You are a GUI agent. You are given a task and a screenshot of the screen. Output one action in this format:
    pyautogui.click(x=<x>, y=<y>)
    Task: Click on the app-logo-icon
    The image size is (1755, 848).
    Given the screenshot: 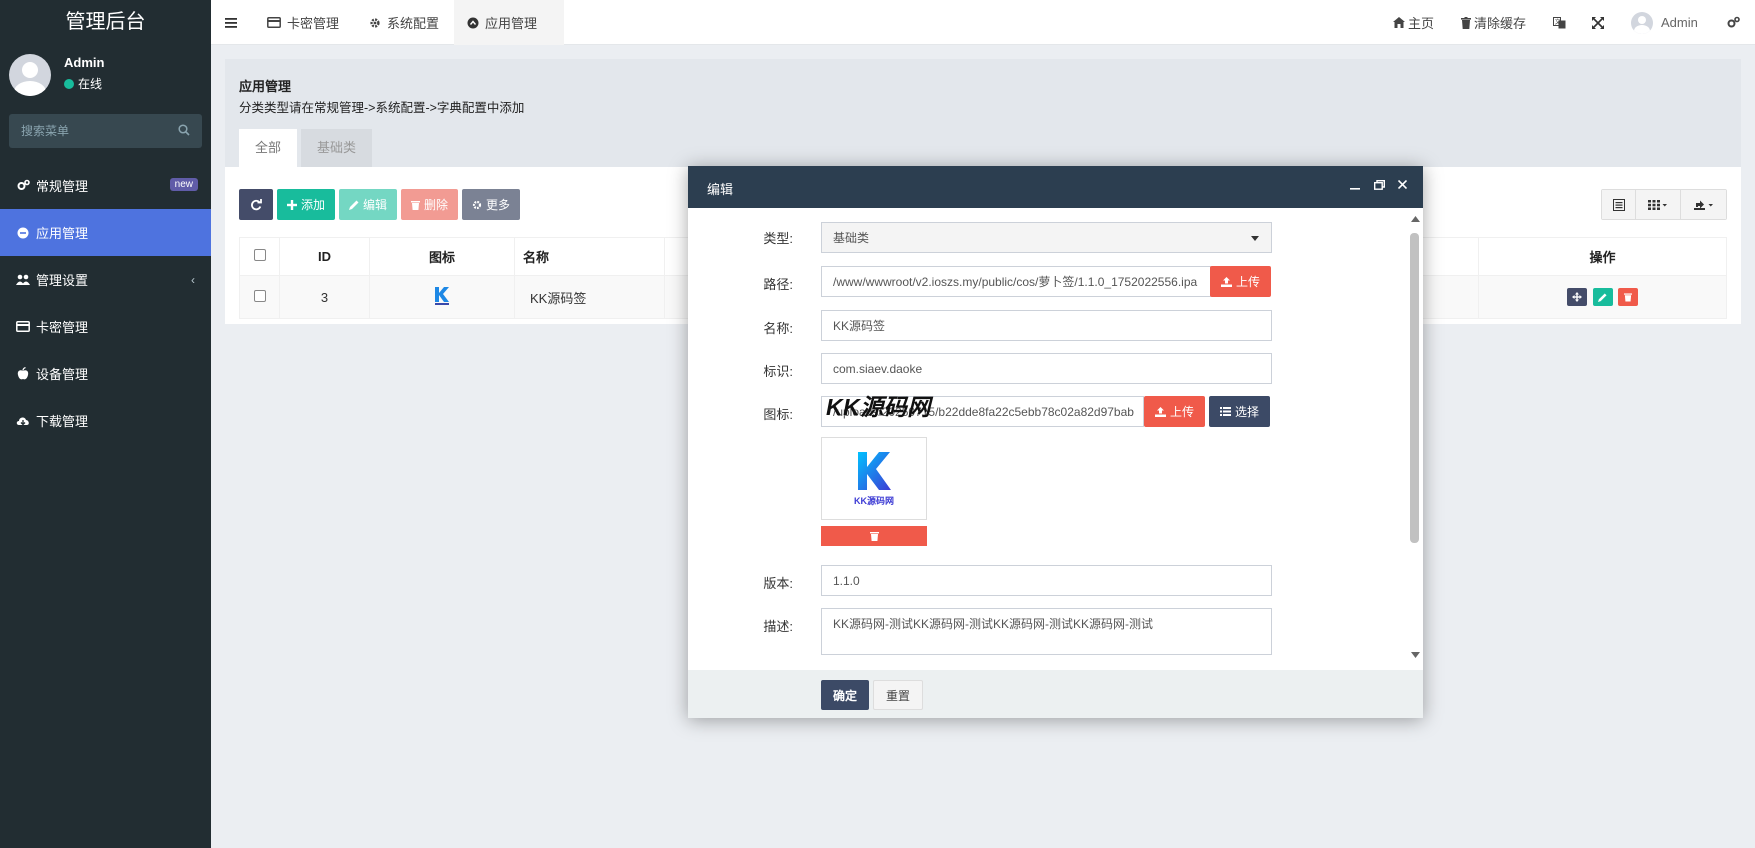 What is the action you would take?
    pyautogui.click(x=442, y=296)
    